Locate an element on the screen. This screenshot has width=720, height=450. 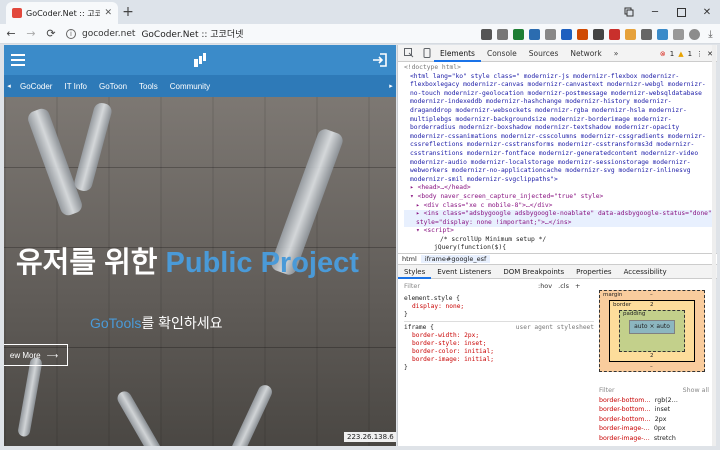
info-icon: i is located at coordinates (71, 33).